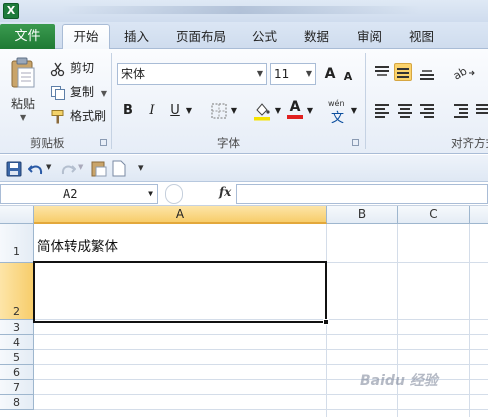  What do you see at coordinates (88, 116) in the screenshot?
I see `format-painter-label: 格式刷` at bounding box center [88, 116].